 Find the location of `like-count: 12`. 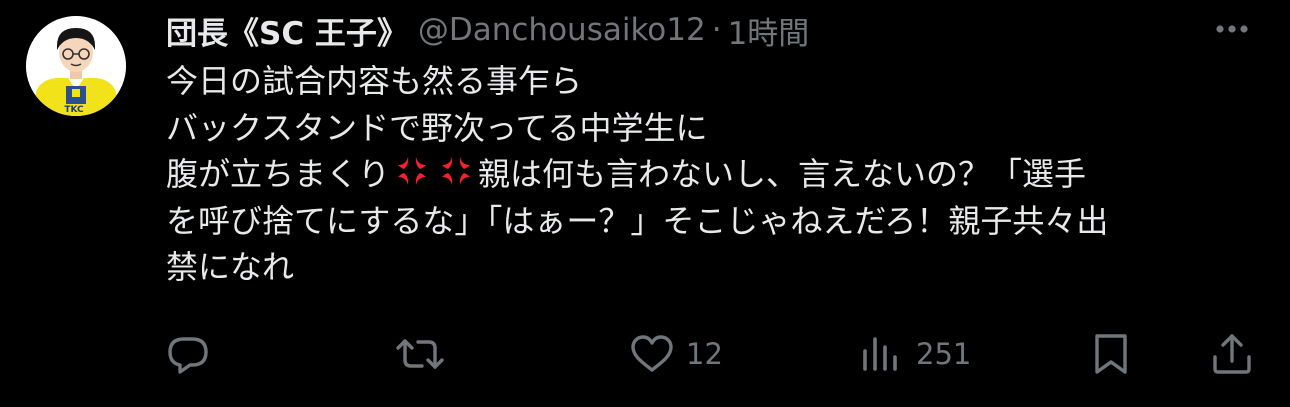

like-count: 12 is located at coordinates (704, 354).